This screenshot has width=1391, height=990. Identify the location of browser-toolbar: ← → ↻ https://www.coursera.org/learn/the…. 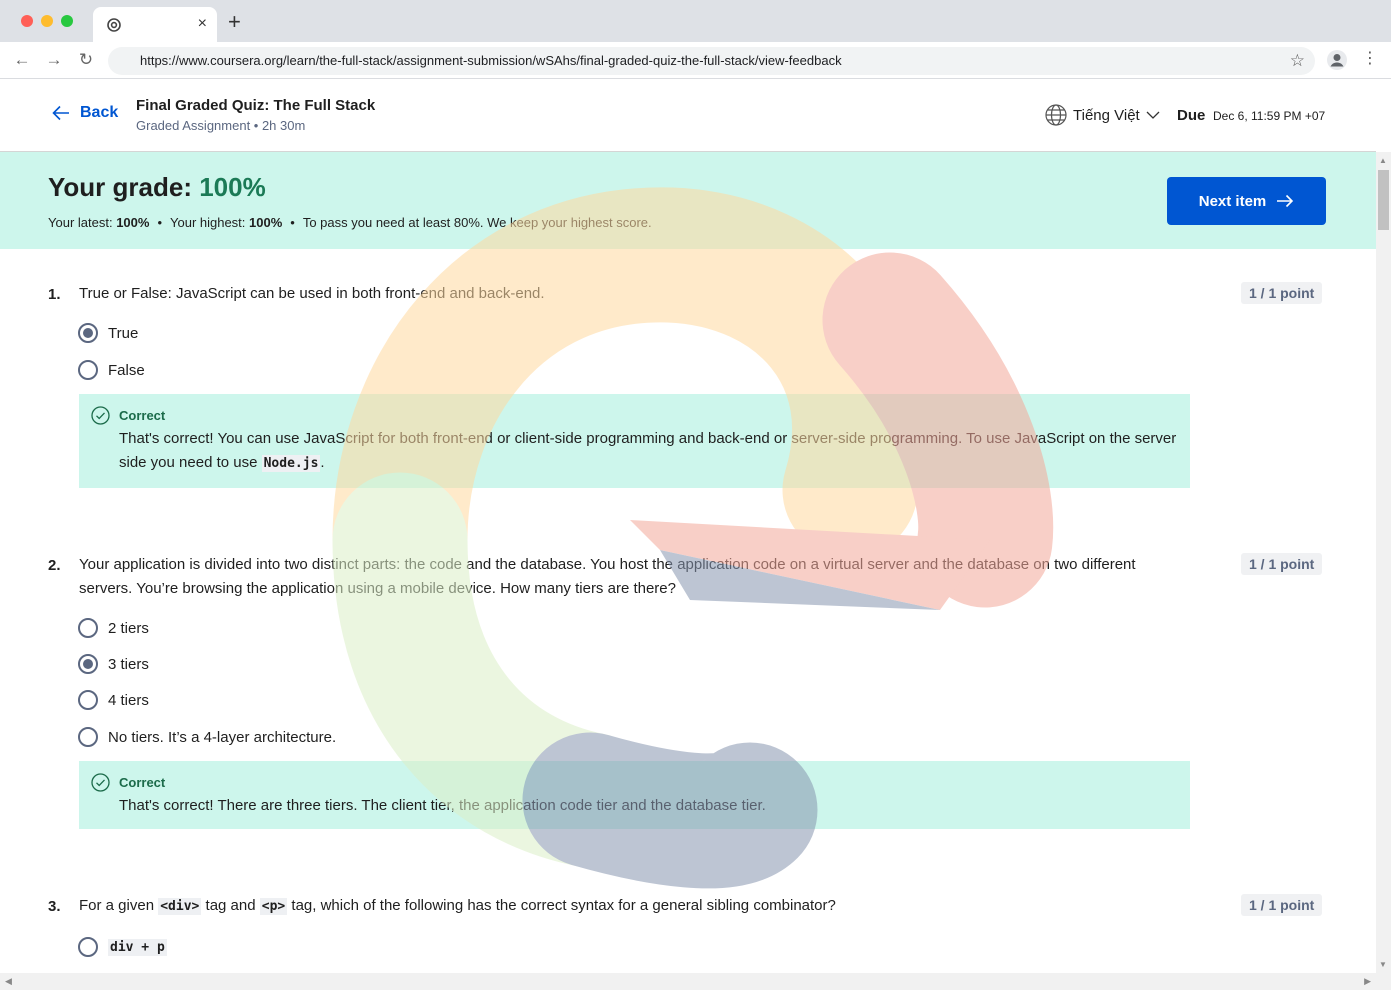
(695, 60).